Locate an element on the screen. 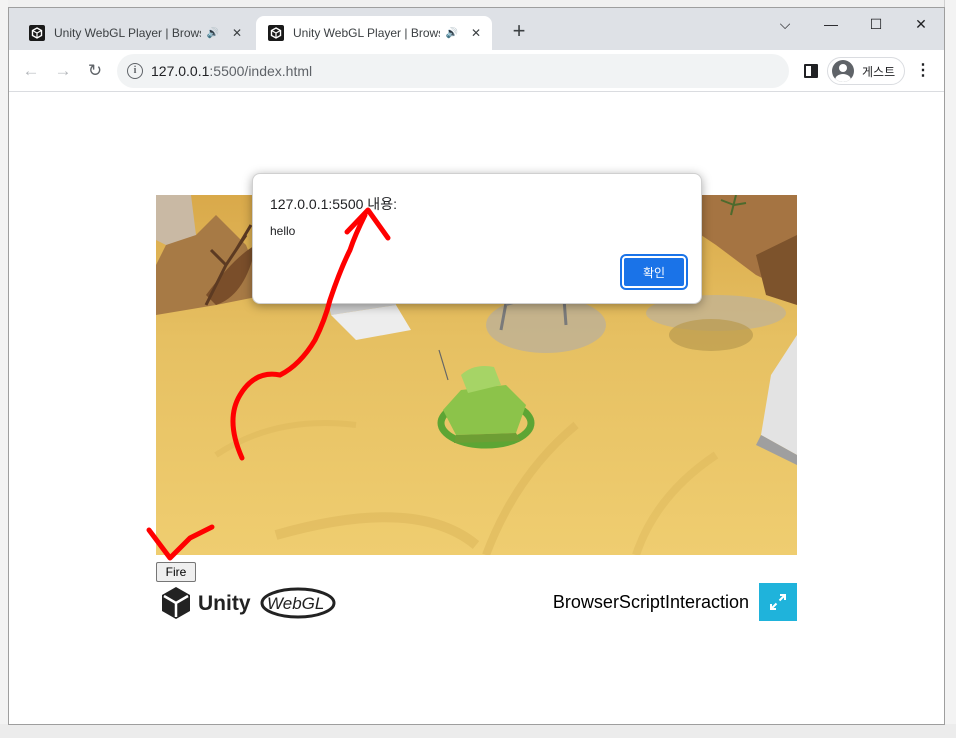 The width and height of the screenshot is (956, 738). fullscreen-button is located at coordinates (778, 602).